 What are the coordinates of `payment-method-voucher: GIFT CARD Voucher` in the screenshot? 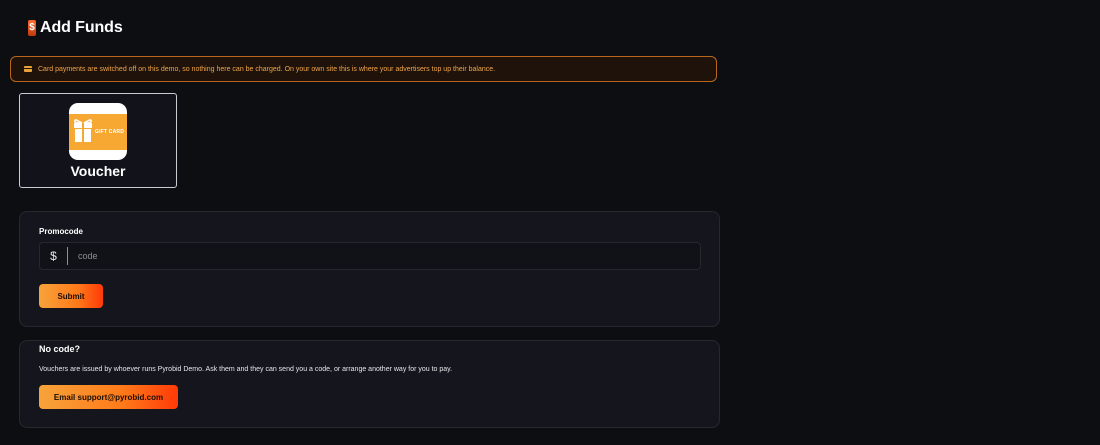 It's located at (98, 140).